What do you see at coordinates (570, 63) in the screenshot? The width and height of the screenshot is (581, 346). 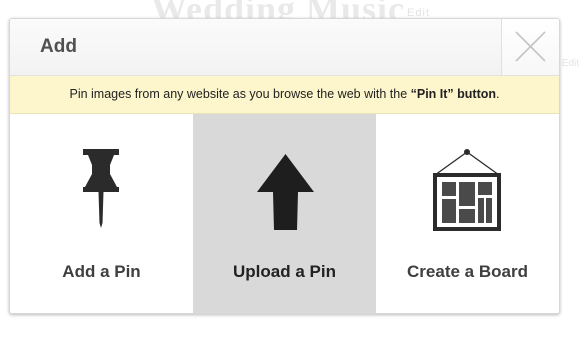 I see `background-side-text: Edit` at bounding box center [570, 63].